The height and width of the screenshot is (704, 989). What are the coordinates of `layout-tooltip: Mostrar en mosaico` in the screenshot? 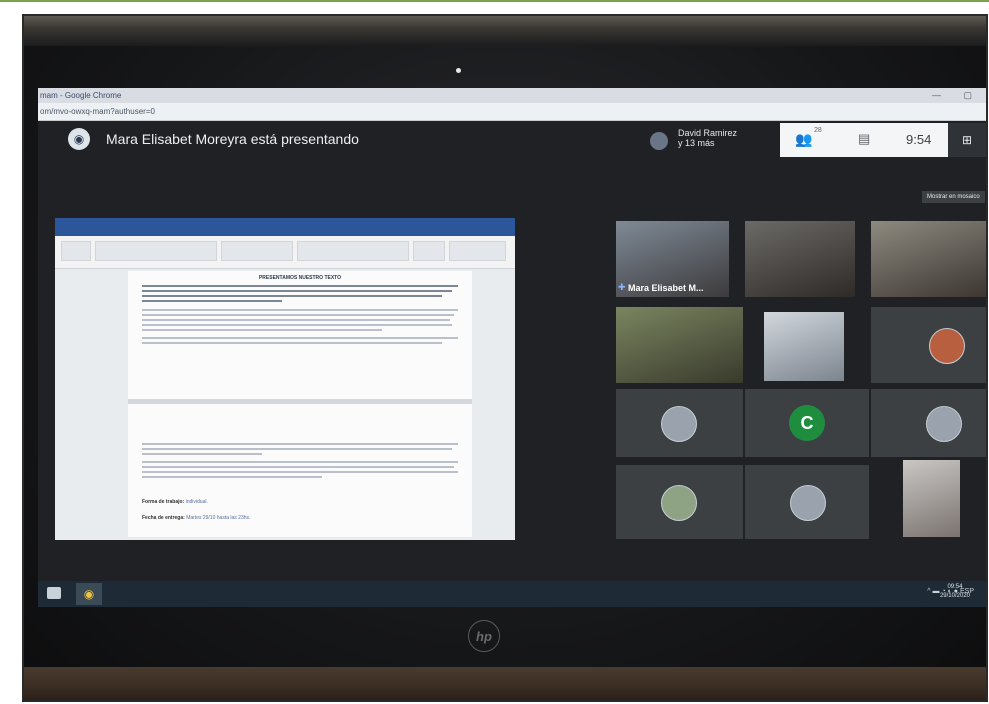 It's located at (953, 197).